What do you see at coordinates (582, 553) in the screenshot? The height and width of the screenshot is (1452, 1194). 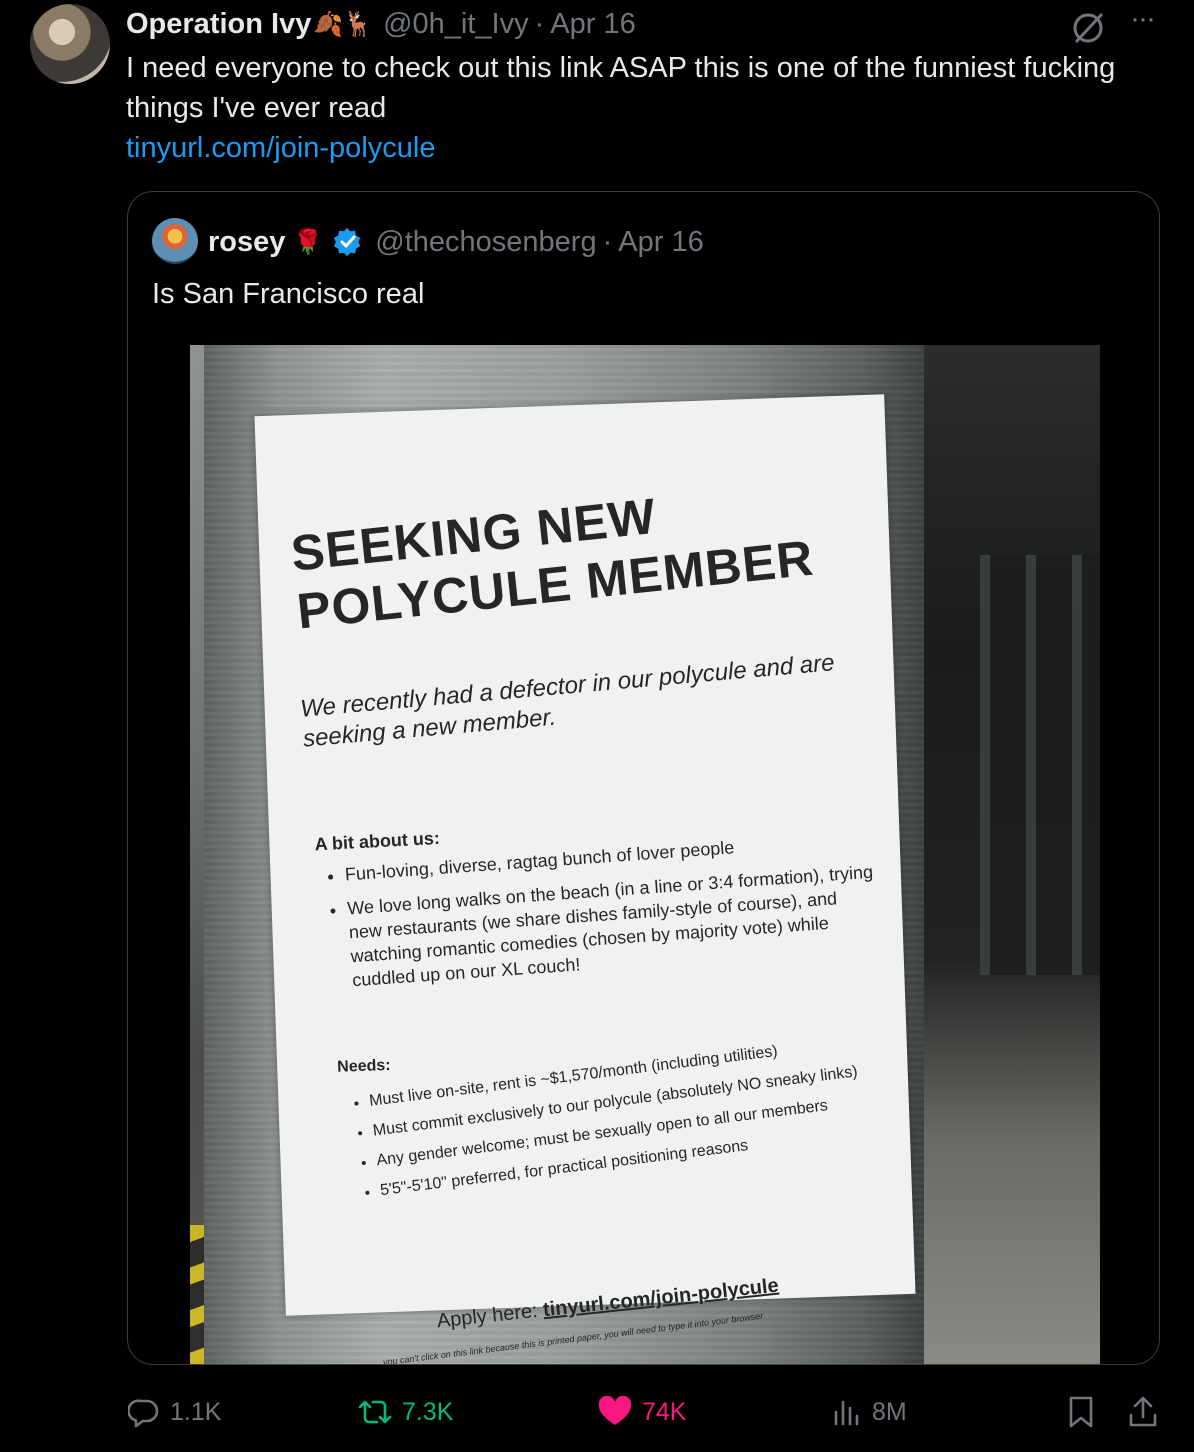 I see `flyer-title: SEEKING NEW POLYCULE MEMBER` at bounding box center [582, 553].